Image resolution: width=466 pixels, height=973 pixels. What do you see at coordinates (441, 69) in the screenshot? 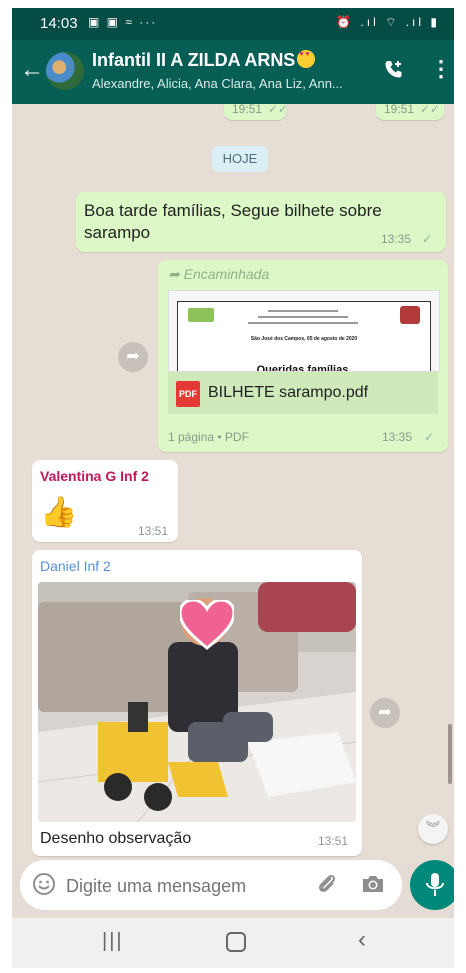
I see `more-options-icon: ⋮` at bounding box center [441, 69].